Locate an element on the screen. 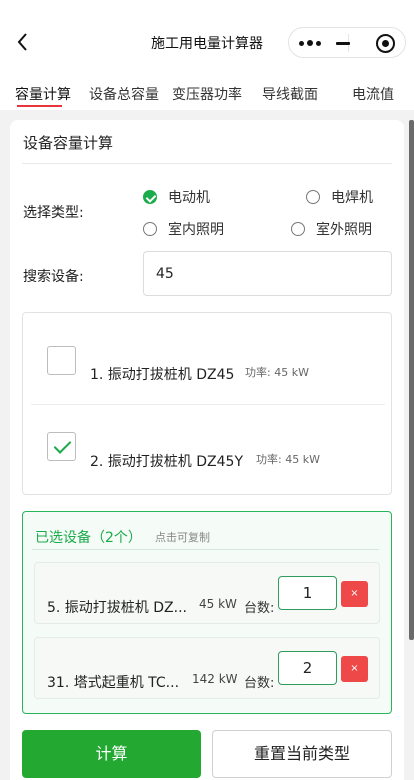 The width and height of the screenshot is (414, 780). tab-transformer: 变压器功率 is located at coordinates (207, 94).